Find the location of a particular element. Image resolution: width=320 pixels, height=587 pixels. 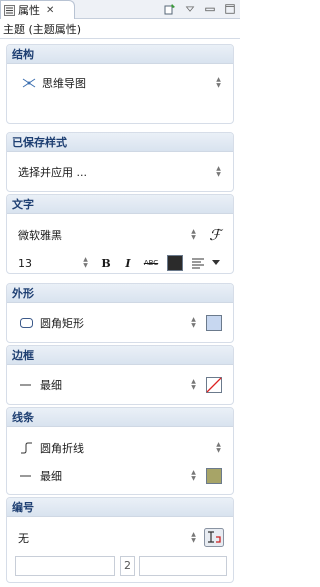

maximize-icon is located at coordinates (230, 9).